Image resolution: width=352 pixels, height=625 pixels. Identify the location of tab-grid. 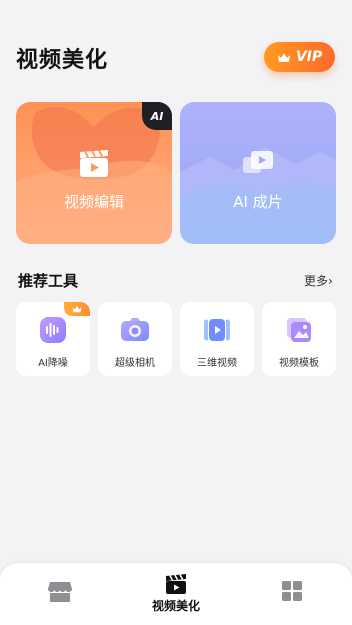
(292, 594).